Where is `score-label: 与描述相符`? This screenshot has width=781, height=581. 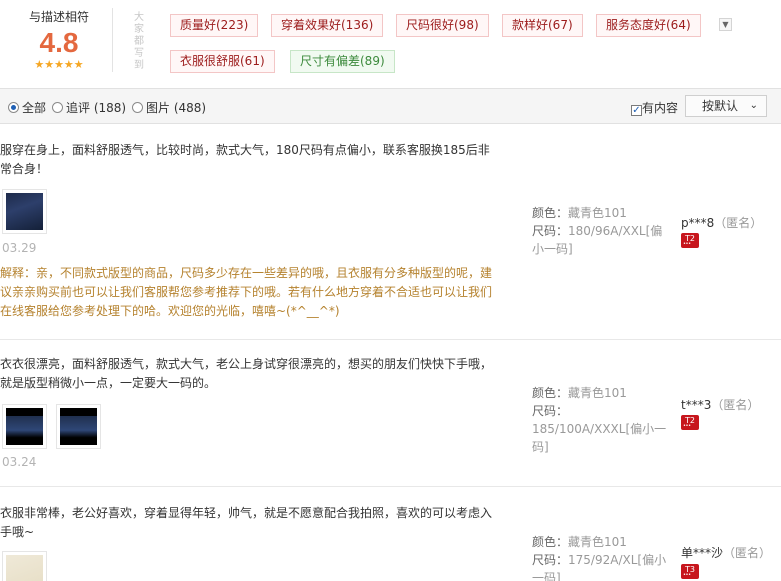
score-label: 与描述相符 is located at coordinates (58, 17).